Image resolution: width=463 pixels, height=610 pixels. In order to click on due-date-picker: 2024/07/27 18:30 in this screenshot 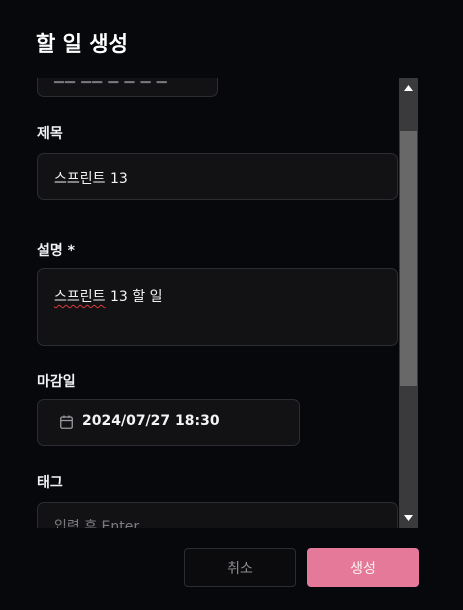, I will do `click(168, 422)`.